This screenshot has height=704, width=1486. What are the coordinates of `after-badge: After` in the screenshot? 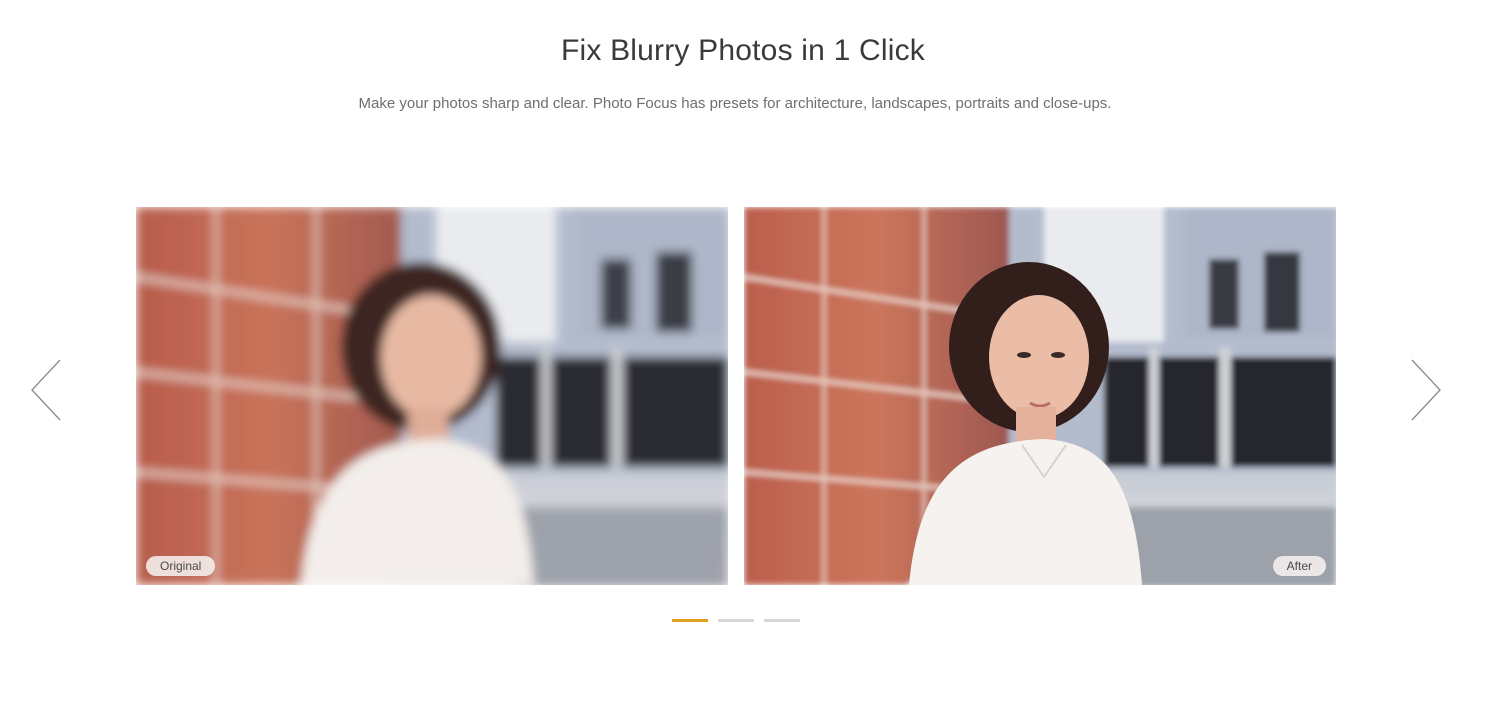 It's located at (1299, 566).